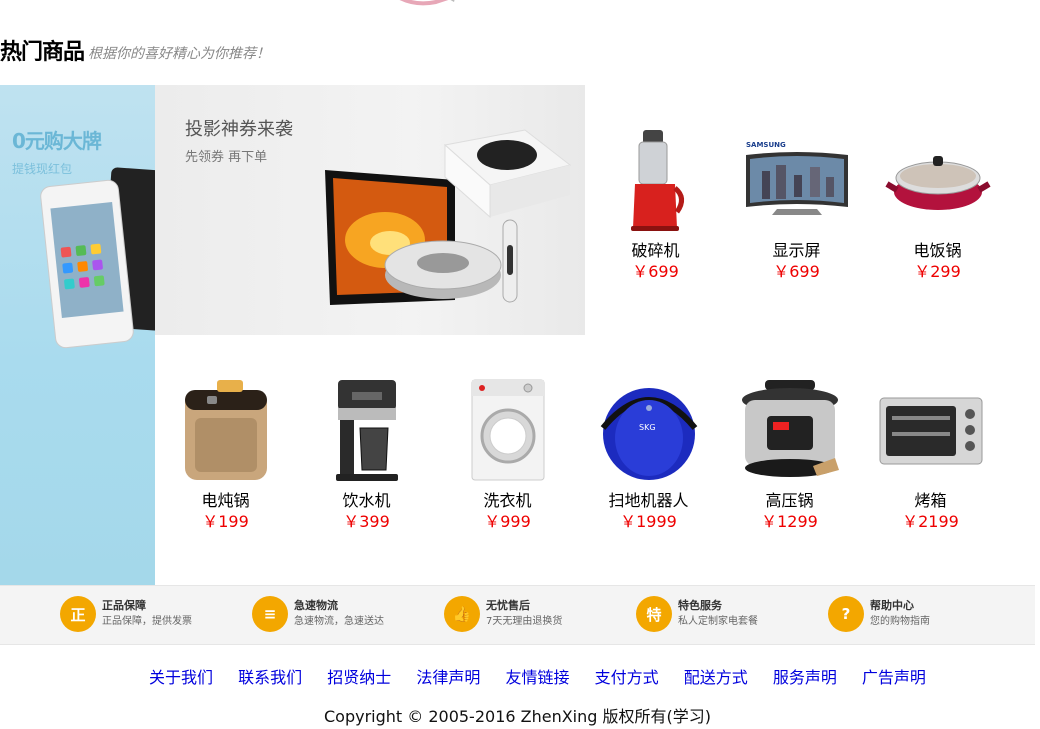 Image resolution: width=1040 pixels, height=729 pixels. I want to click on product-name: 电炖锅, so click(225, 500).